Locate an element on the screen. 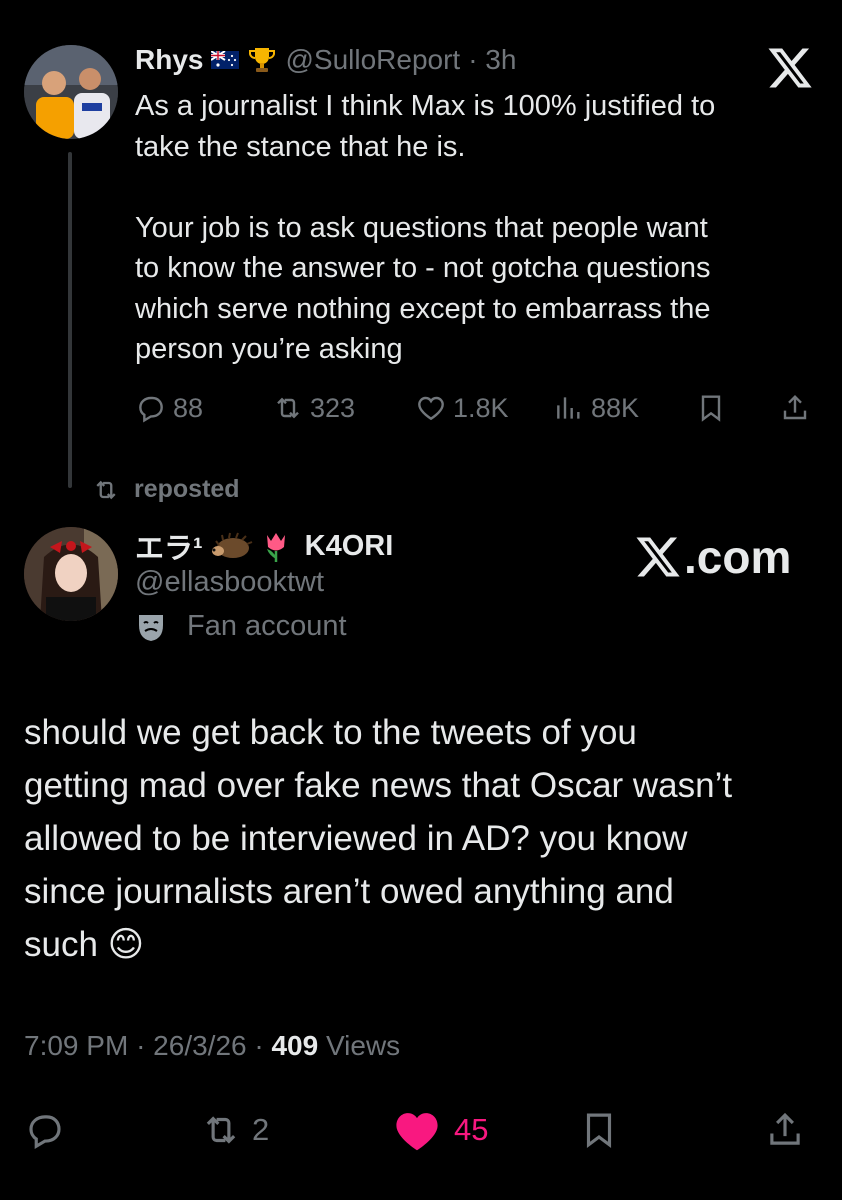  repost-banner: reposted is located at coordinates (166, 489).